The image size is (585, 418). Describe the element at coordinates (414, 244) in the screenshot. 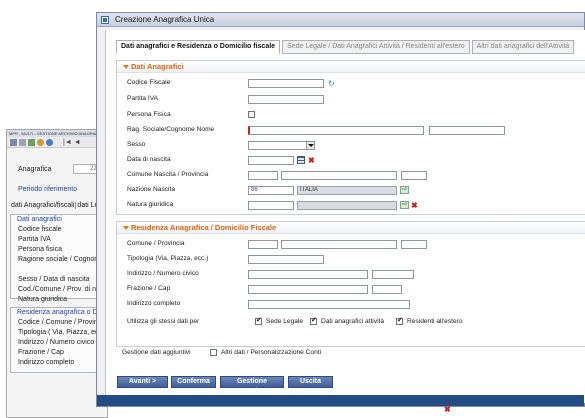

I see `provincia-field` at that location.